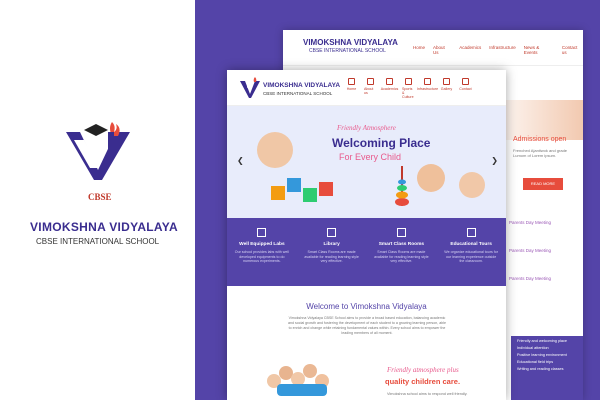 The height and width of the screenshot is (400, 600). What do you see at coordinates (240, 160) in the screenshot?
I see `slider-prev-icon: ❮` at bounding box center [240, 160].